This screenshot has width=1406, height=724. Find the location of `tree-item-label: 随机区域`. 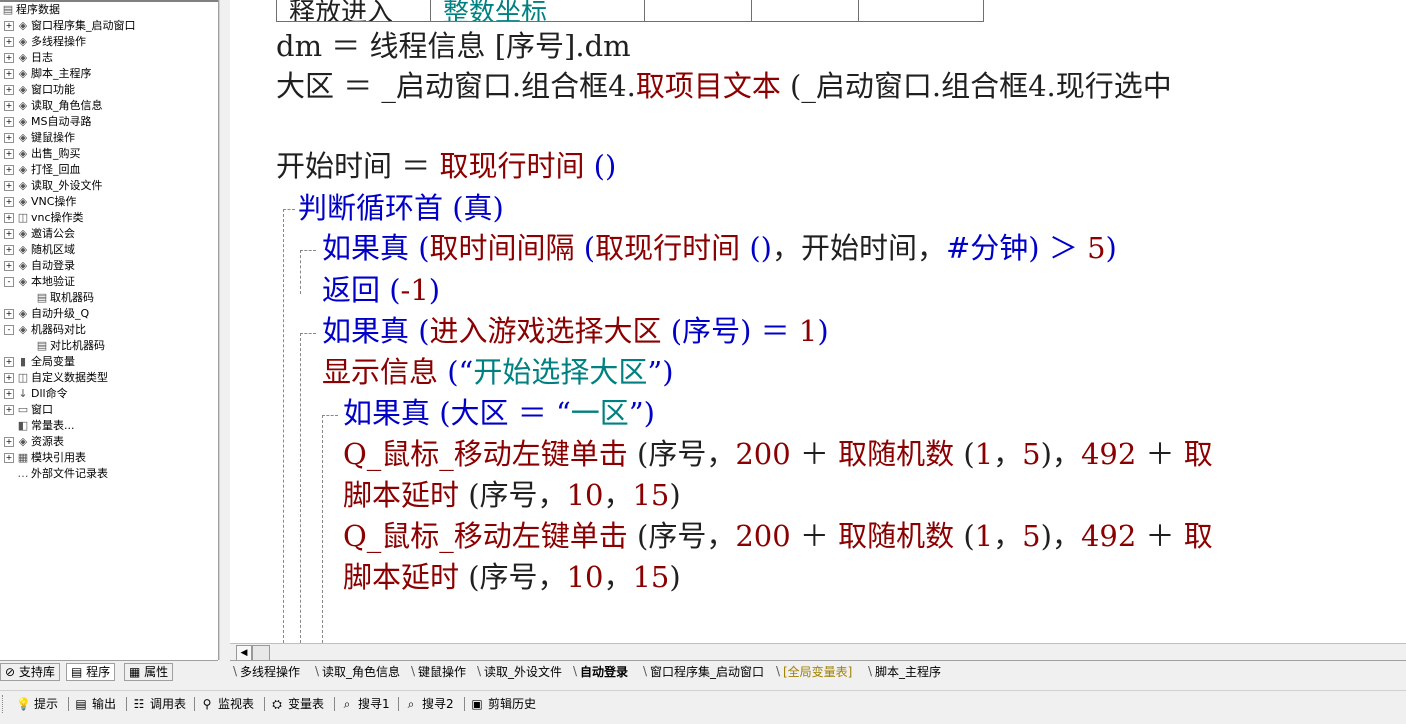

tree-item-label: 随机区域 is located at coordinates (53, 249).